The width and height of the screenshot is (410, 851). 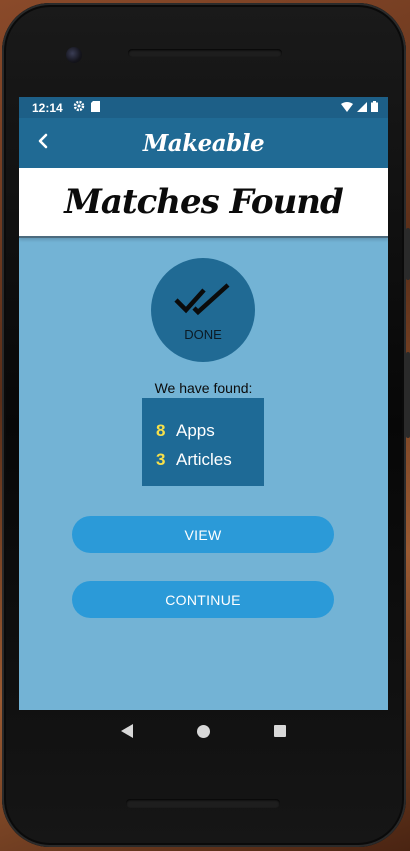 What do you see at coordinates (161, 430) in the screenshot?
I see `result-count: 8` at bounding box center [161, 430].